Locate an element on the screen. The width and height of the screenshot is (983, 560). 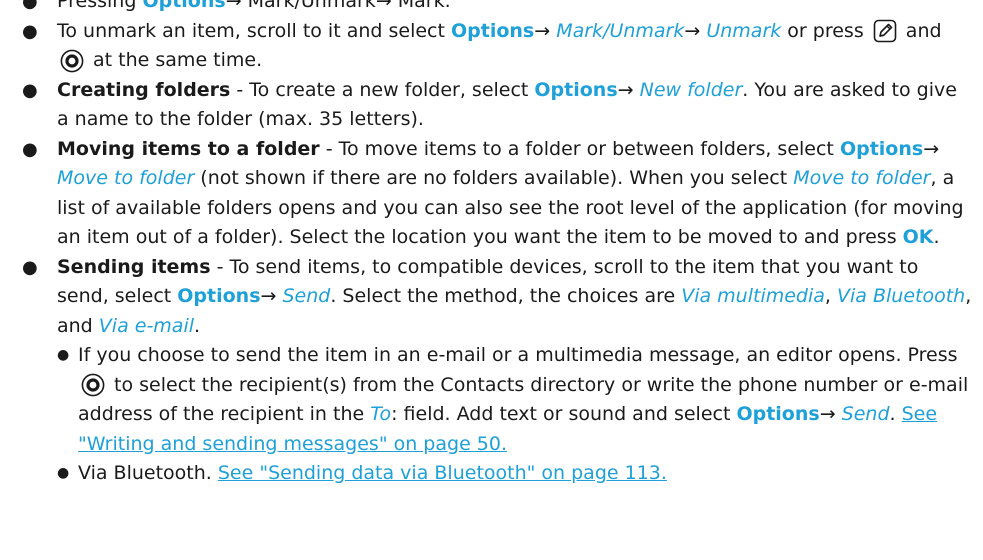
topic-heading: Sending items is located at coordinates (134, 266).